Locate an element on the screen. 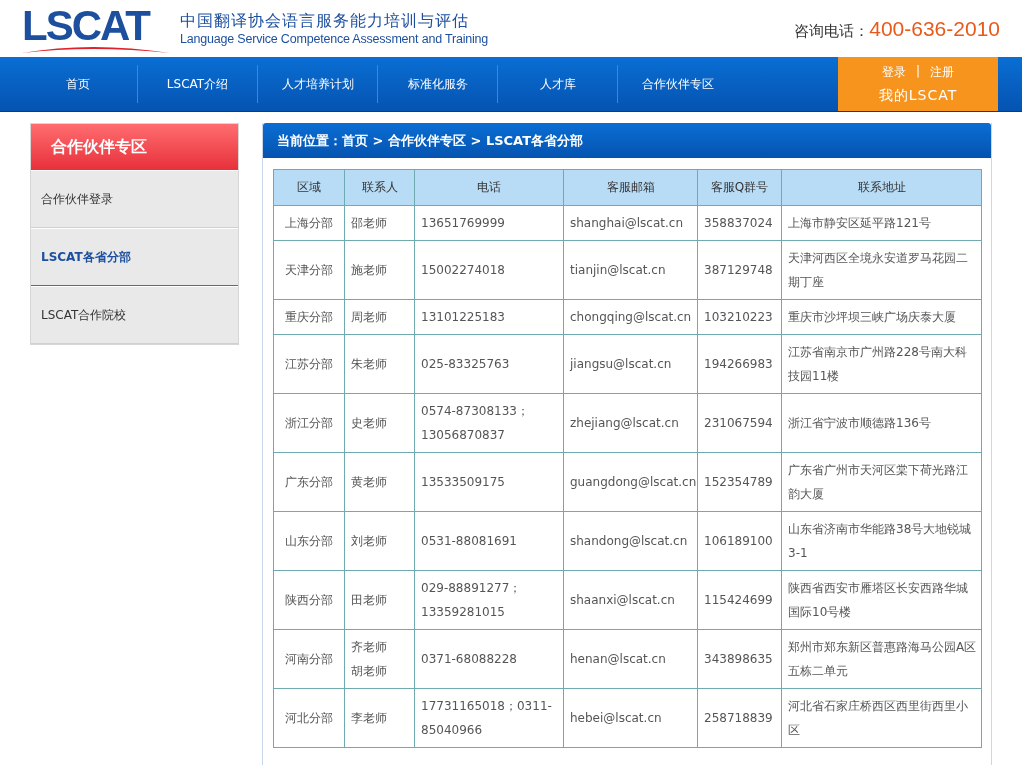 Image resolution: width=1022 pixels, height=765 pixels. table-cell: 重庆市沙坪坝三峡广场庆泰大厦 is located at coordinates (881, 317).